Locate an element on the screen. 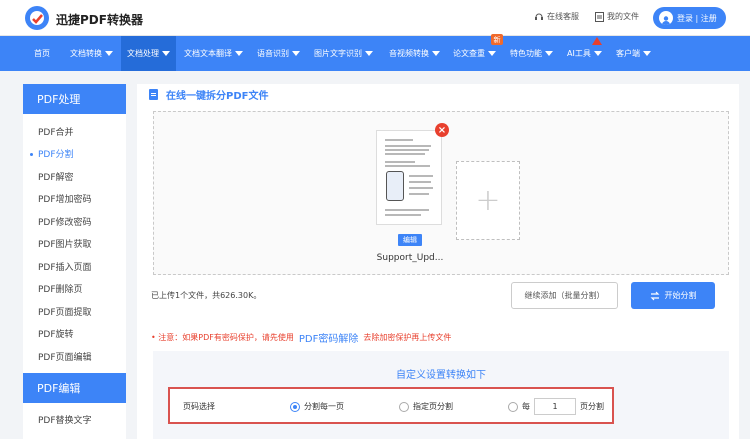  file-icon is located at coordinates (599, 16).